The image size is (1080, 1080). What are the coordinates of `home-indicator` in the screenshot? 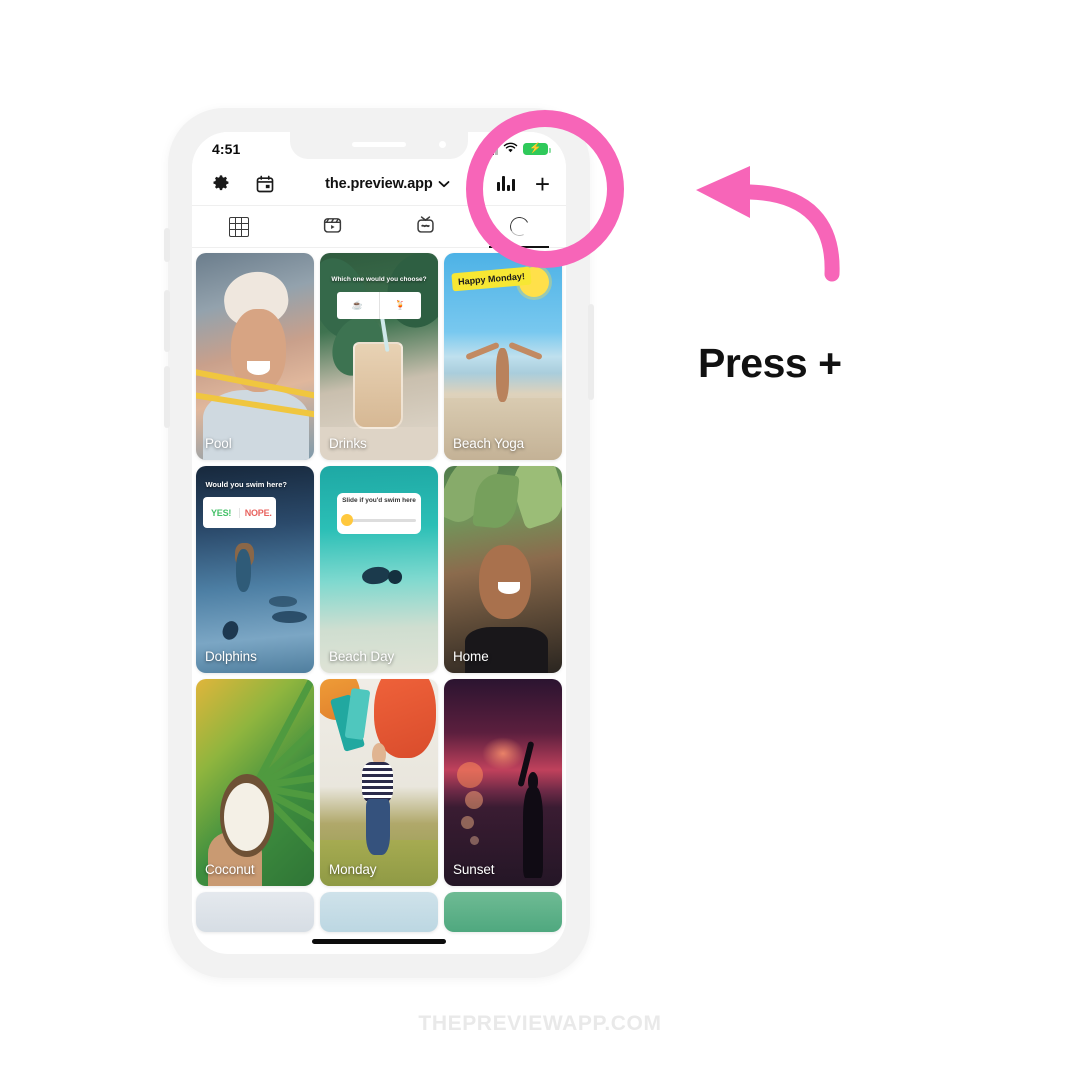 It's located at (379, 941).